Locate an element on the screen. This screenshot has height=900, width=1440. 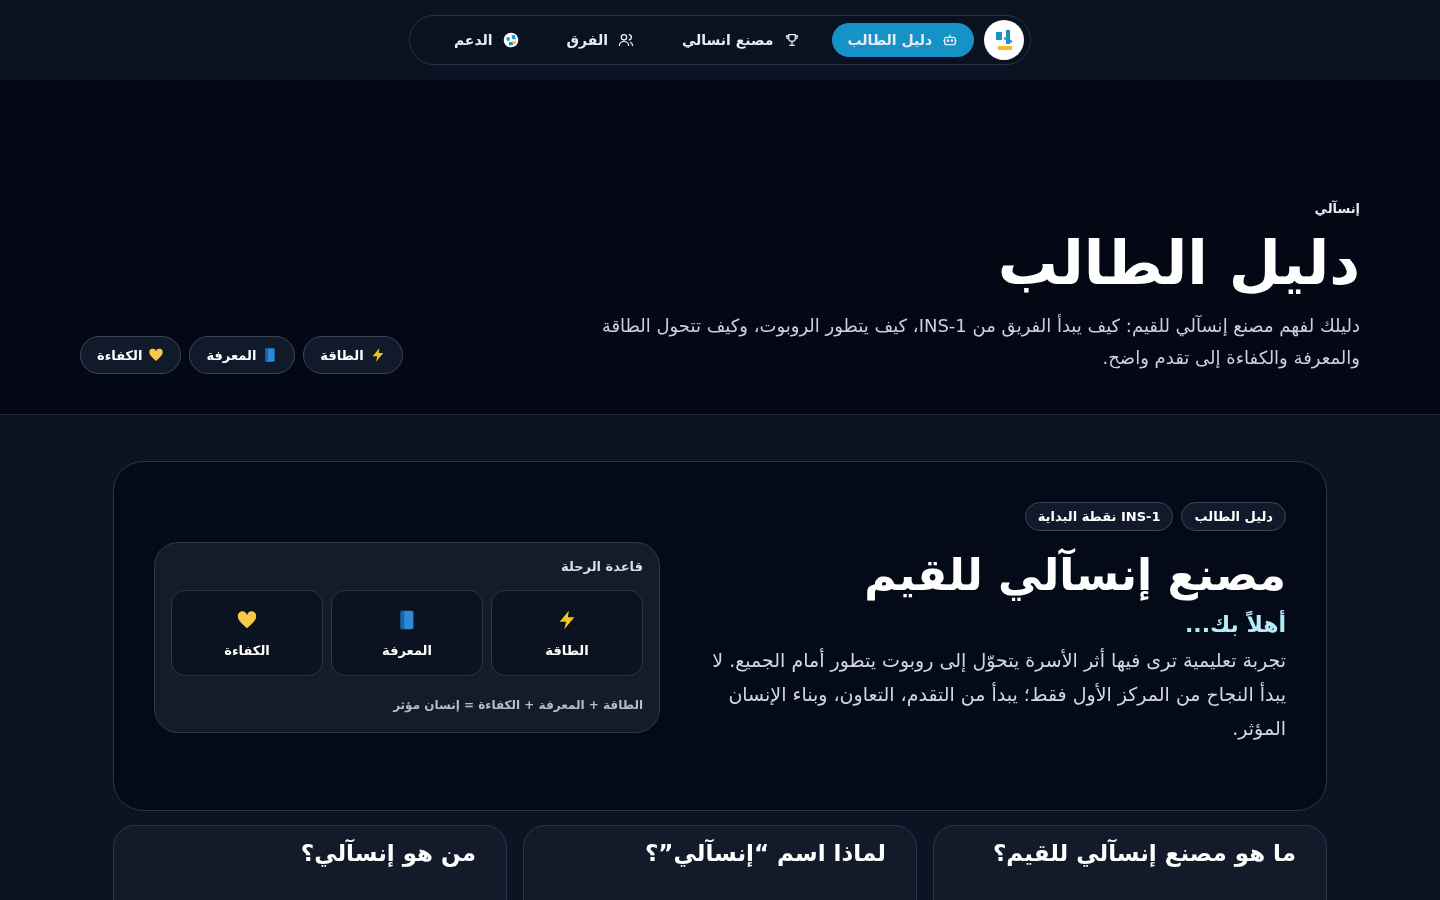
card-title: من هو إنسآلي؟ is located at coordinates (387, 854).